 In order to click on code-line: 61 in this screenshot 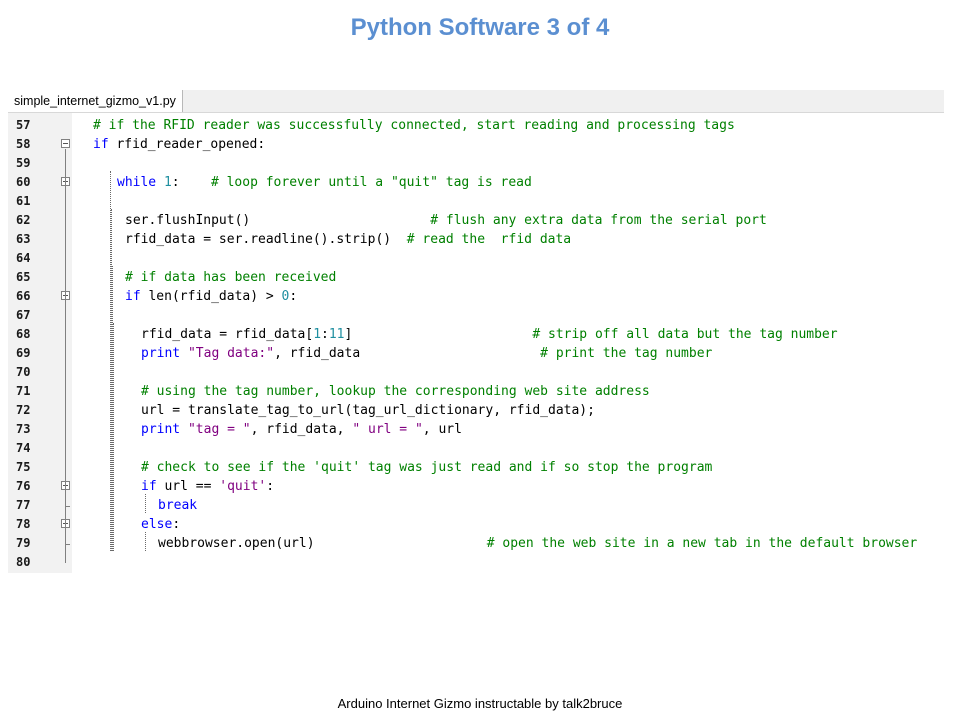, I will do `click(476, 201)`.